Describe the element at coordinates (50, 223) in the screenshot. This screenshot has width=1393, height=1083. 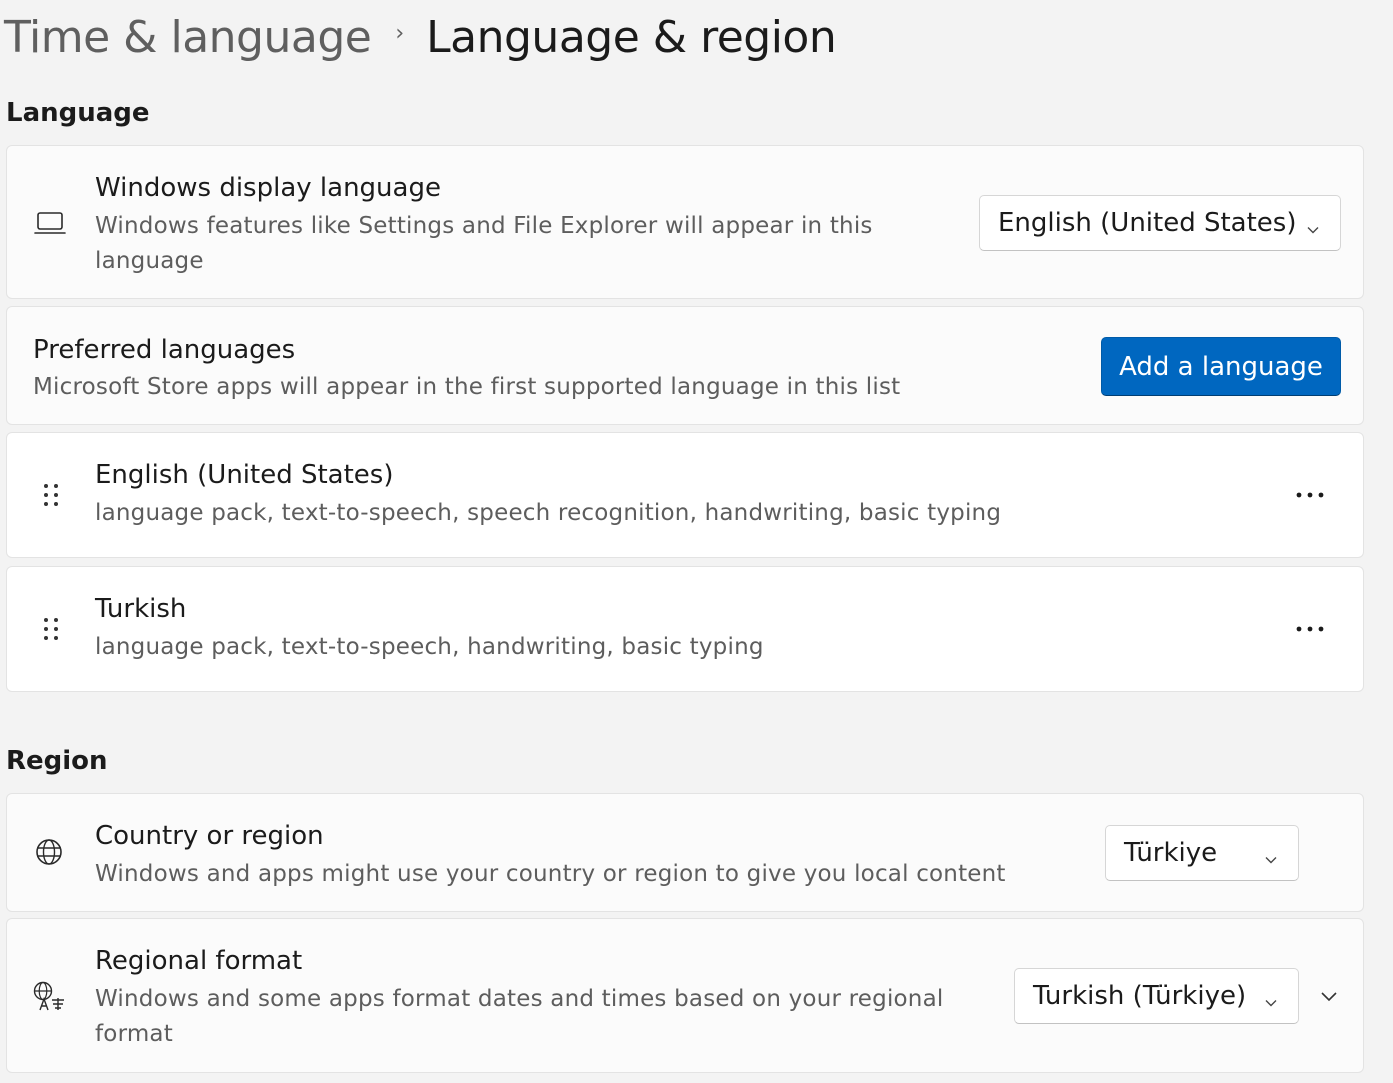
I see `laptop-icon` at that location.